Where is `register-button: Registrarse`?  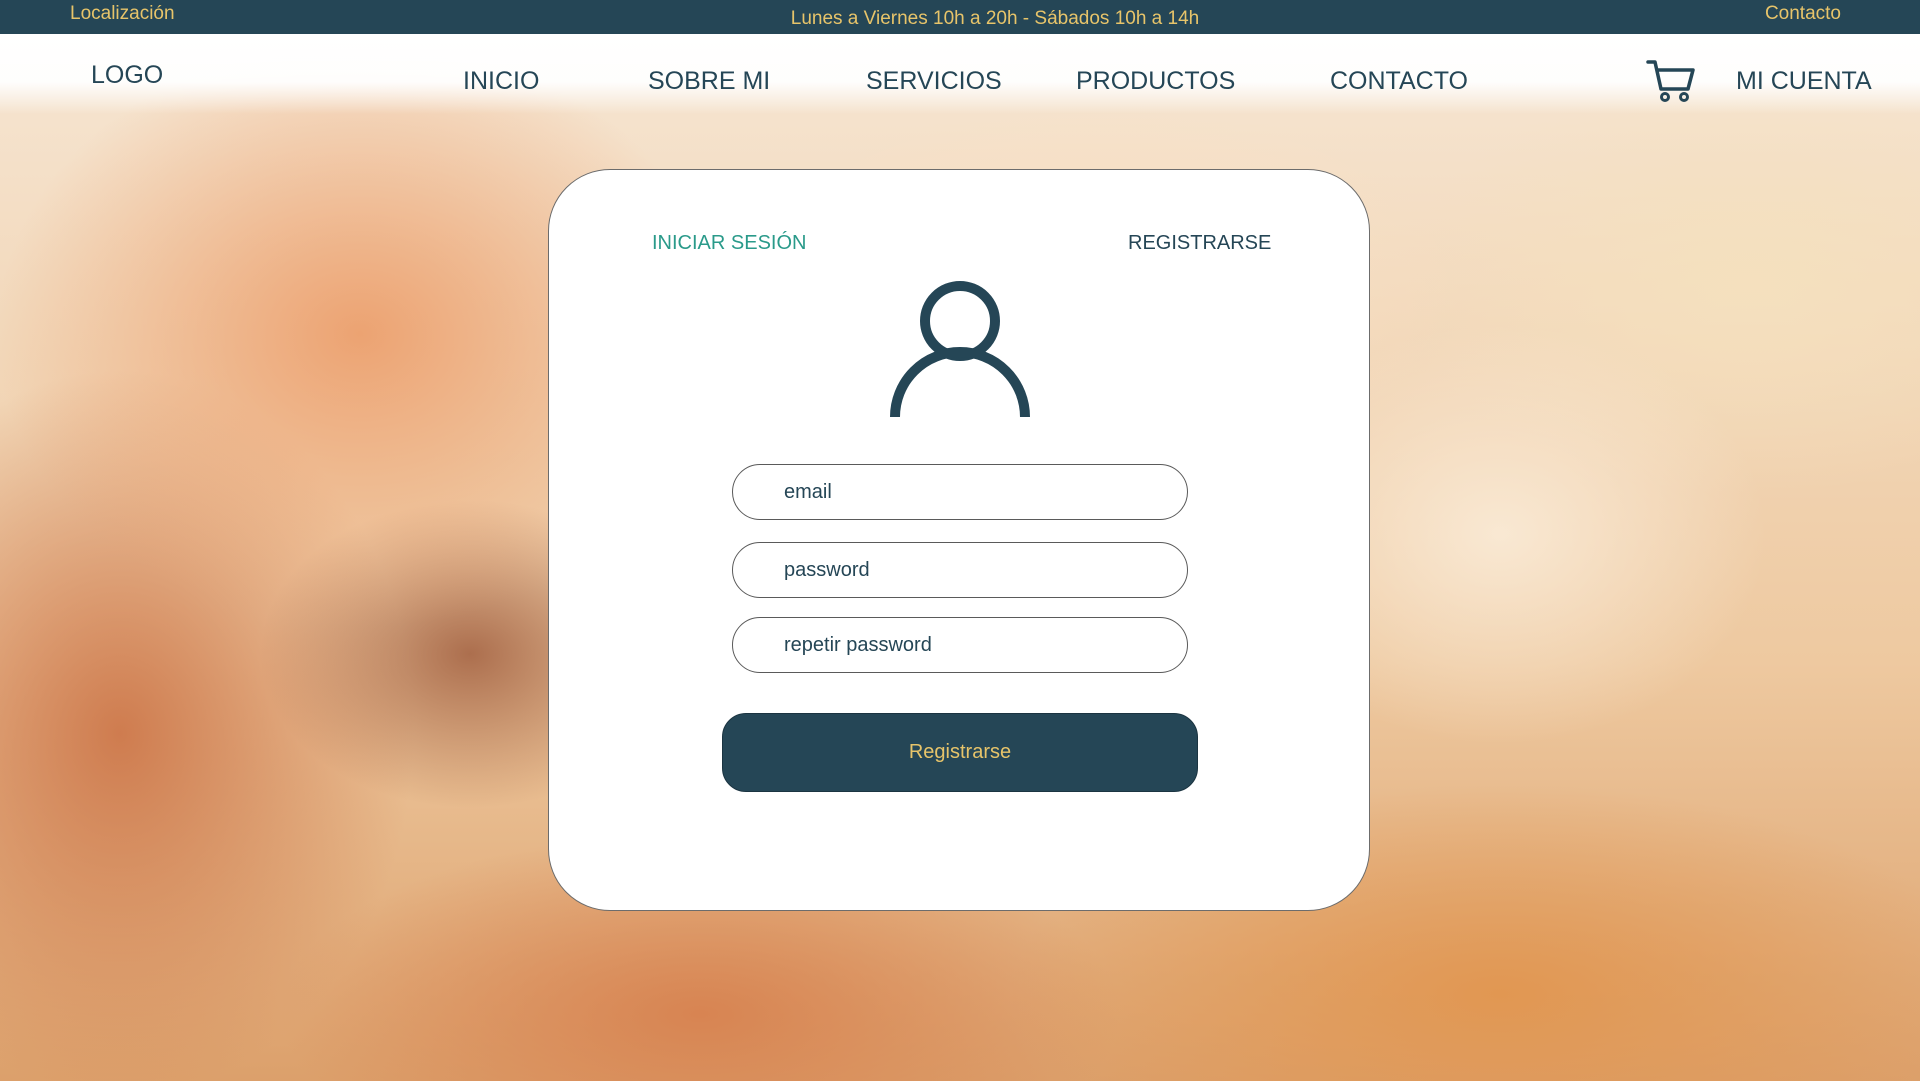 register-button: Registrarse is located at coordinates (960, 752).